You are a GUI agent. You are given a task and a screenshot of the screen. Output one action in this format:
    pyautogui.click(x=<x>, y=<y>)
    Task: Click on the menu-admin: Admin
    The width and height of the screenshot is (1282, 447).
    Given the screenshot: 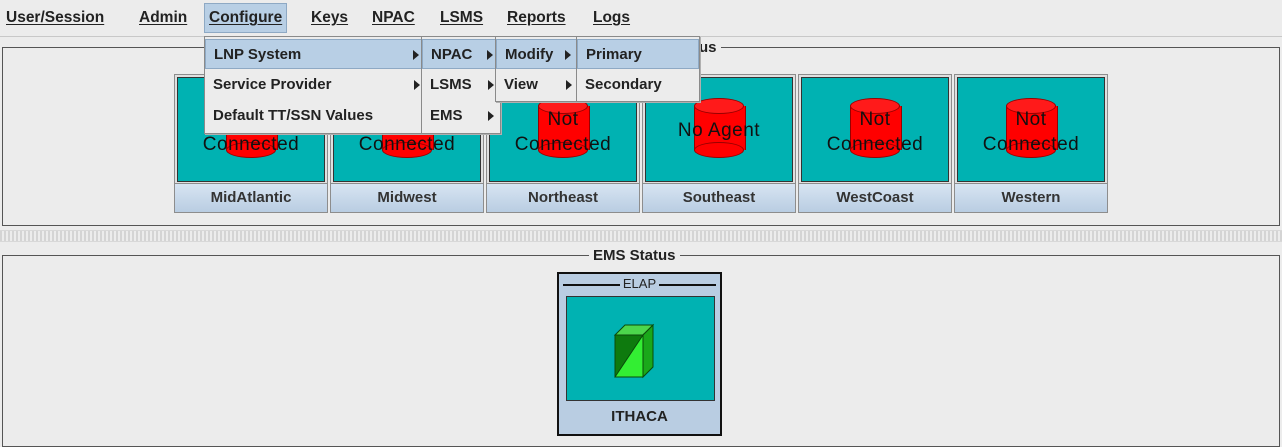 What is the action you would take?
    pyautogui.click(x=163, y=18)
    